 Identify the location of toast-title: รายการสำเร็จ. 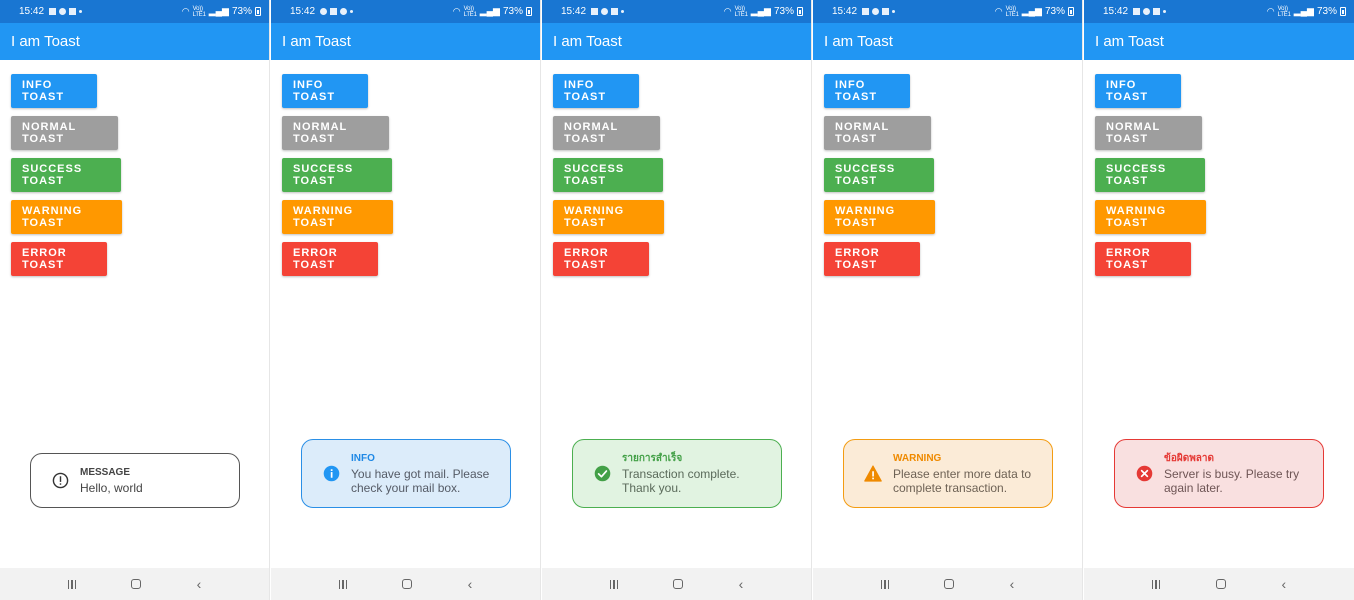
(652, 458).